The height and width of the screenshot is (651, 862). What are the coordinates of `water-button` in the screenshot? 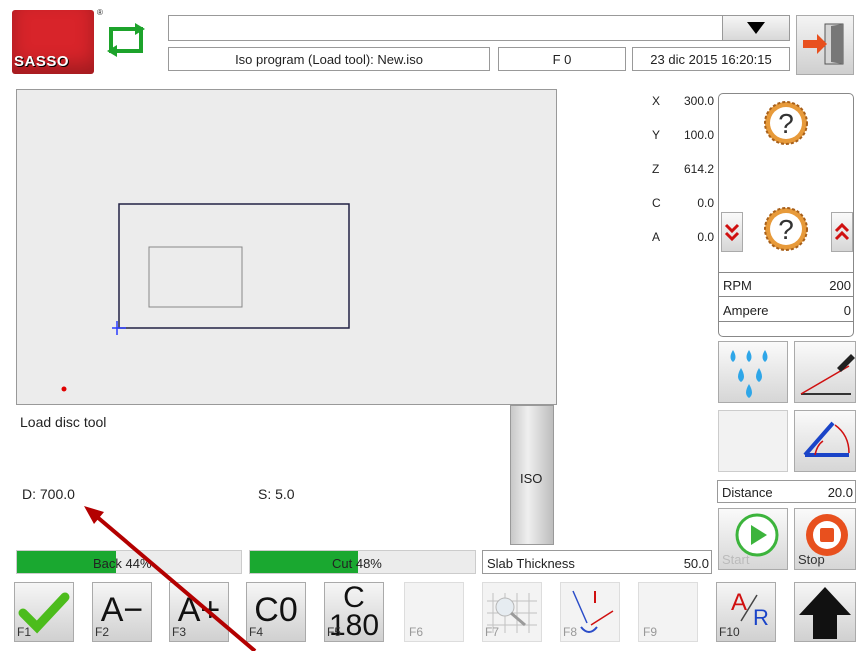 It's located at (753, 372).